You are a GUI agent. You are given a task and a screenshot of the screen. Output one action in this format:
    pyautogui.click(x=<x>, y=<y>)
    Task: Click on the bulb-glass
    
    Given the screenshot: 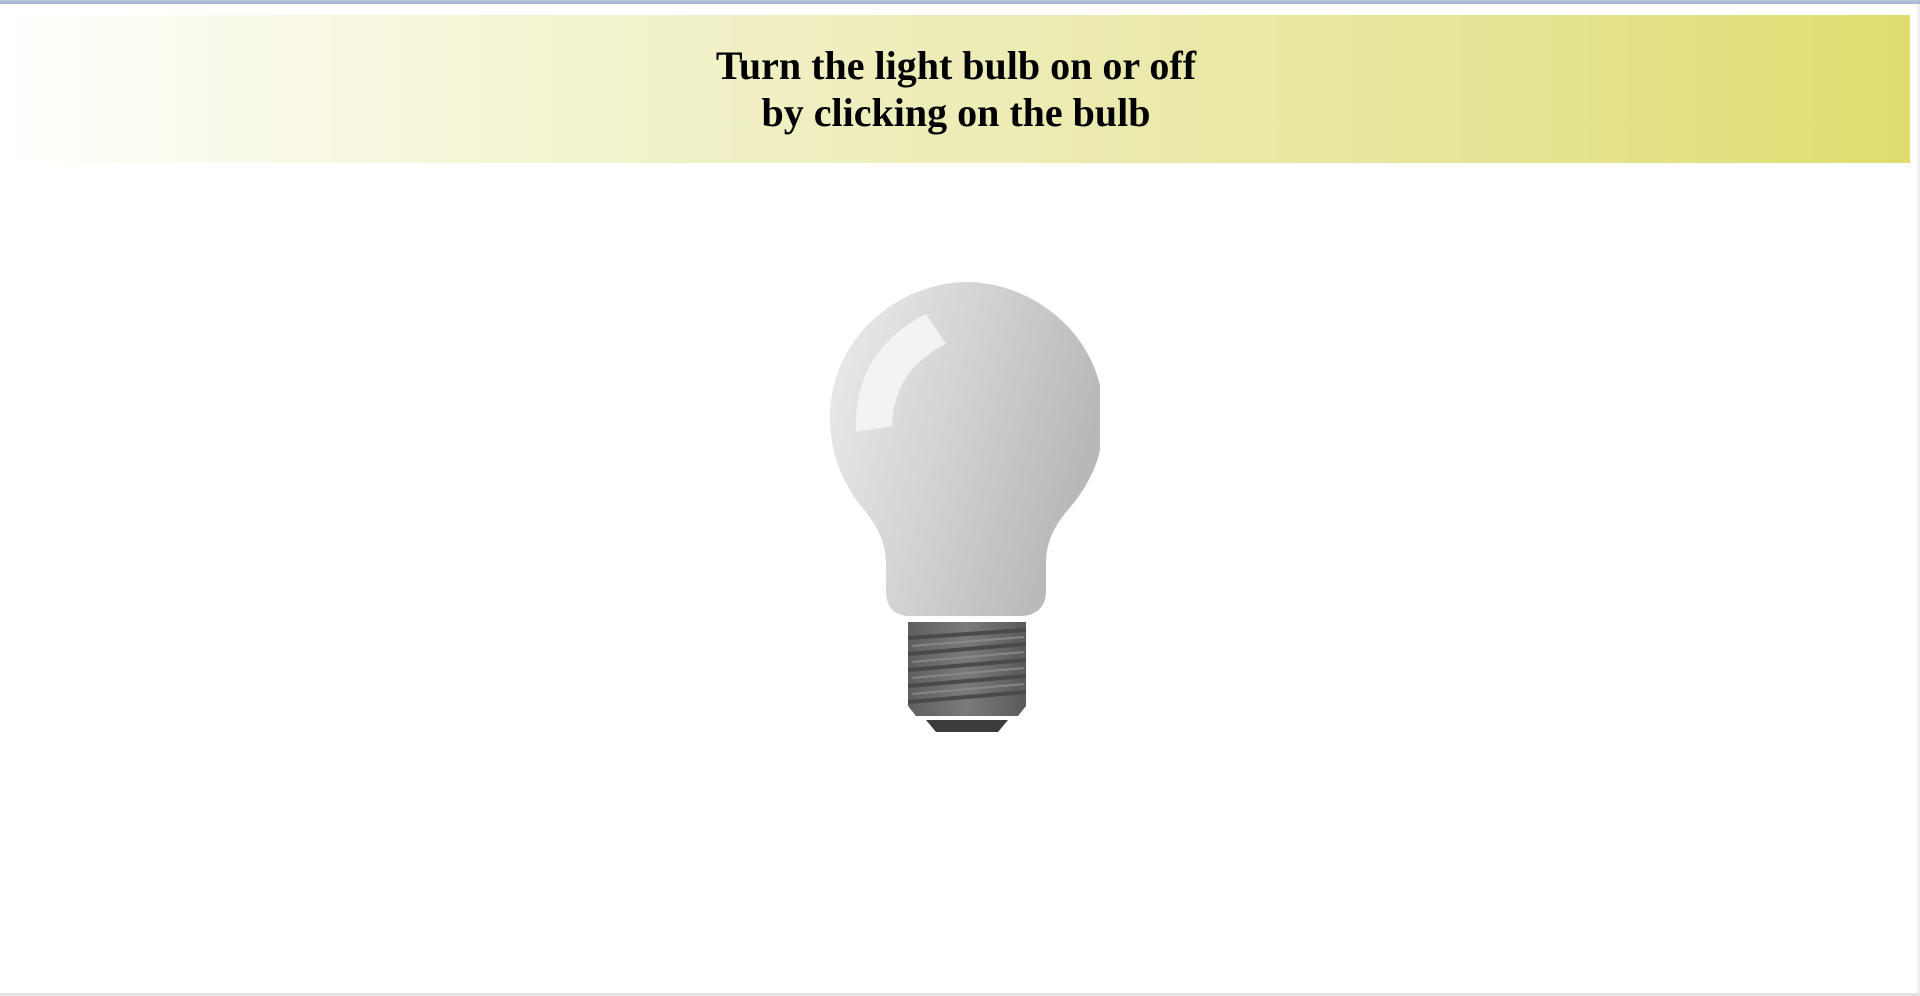 What is the action you would take?
    pyautogui.click(x=967, y=449)
    